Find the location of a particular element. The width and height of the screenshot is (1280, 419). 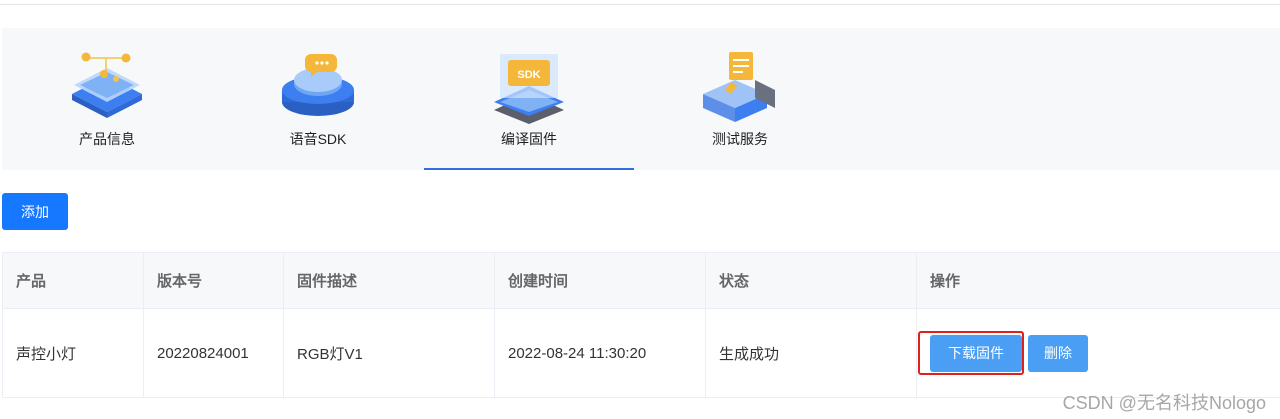

cell-created: 2022-08-24 11:30:20 is located at coordinates (600, 353).